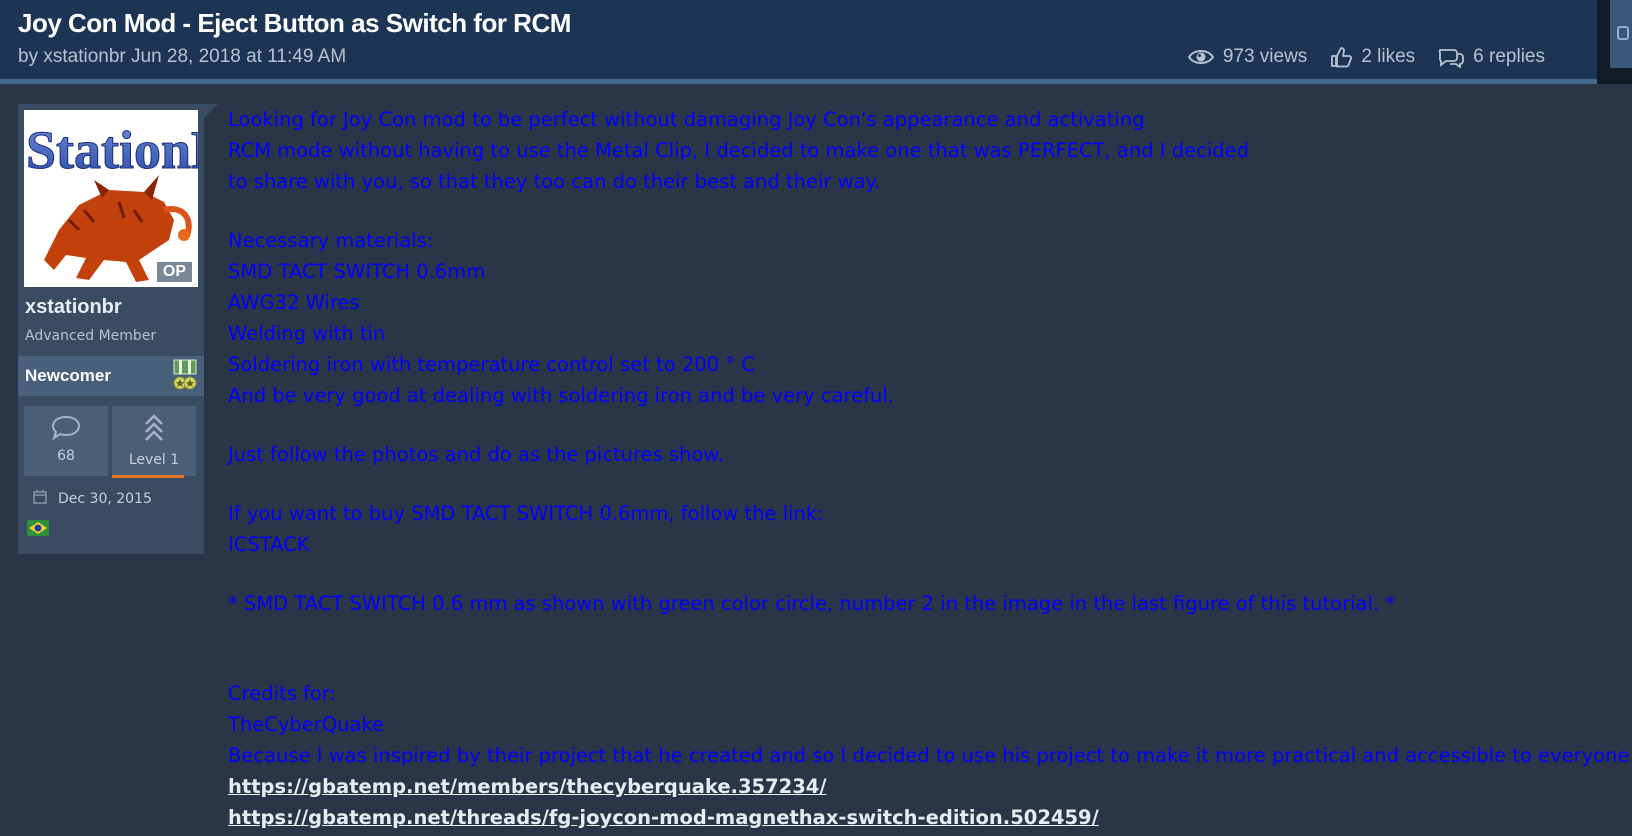 Image resolution: width=1632 pixels, height=836 pixels. Describe the element at coordinates (174, 272) in the screenshot. I see `op-badge: OP` at that location.